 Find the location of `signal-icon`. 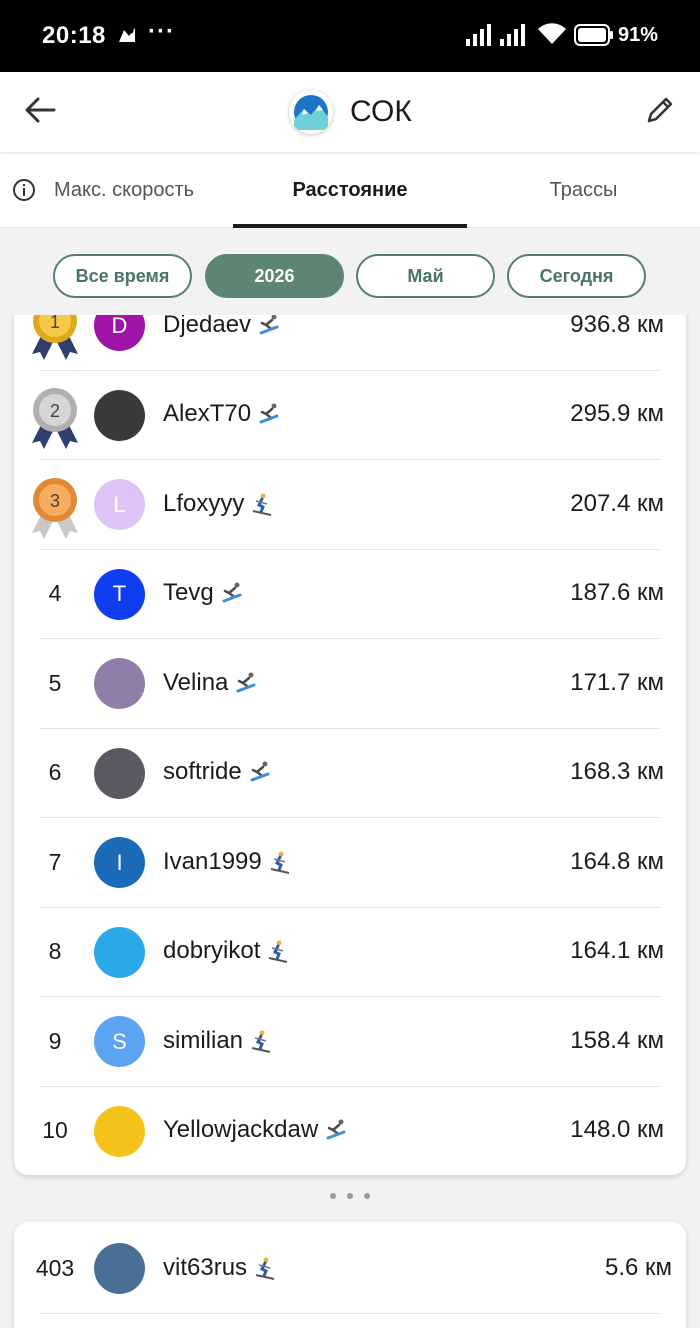

signal-icon is located at coordinates (478, 35).